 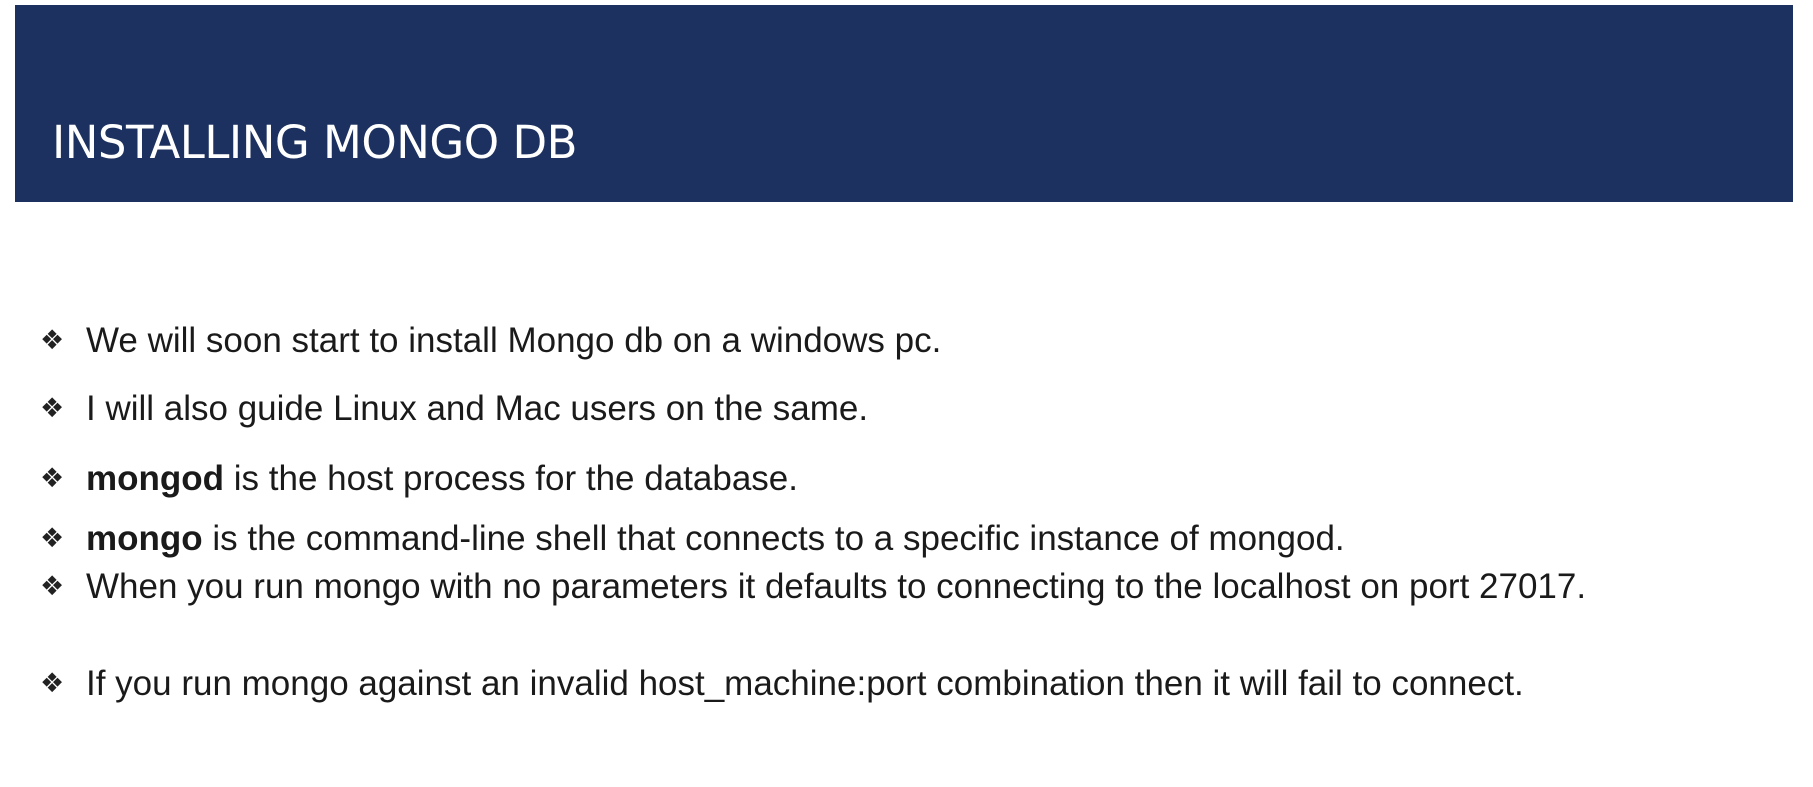 I want to click on bullet-keyword: mongo, so click(x=144, y=538).